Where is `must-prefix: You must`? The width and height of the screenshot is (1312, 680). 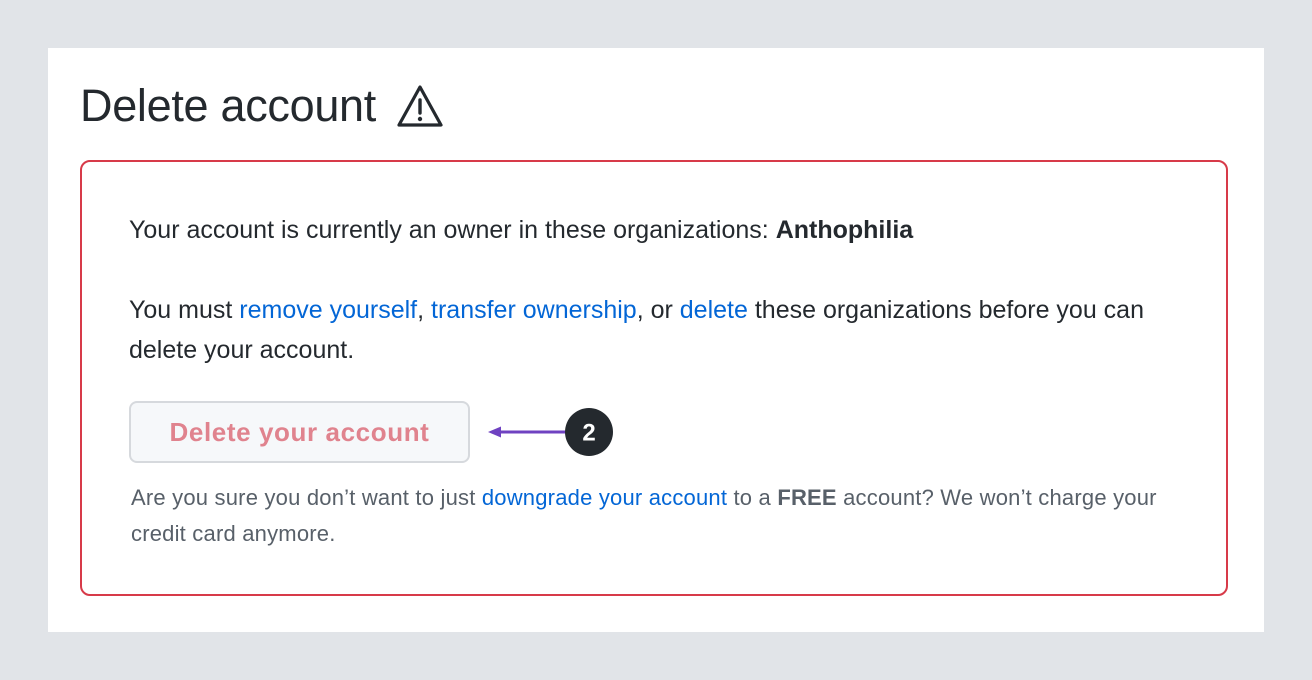
must-prefix: You must is located at coordinates (181, 310).